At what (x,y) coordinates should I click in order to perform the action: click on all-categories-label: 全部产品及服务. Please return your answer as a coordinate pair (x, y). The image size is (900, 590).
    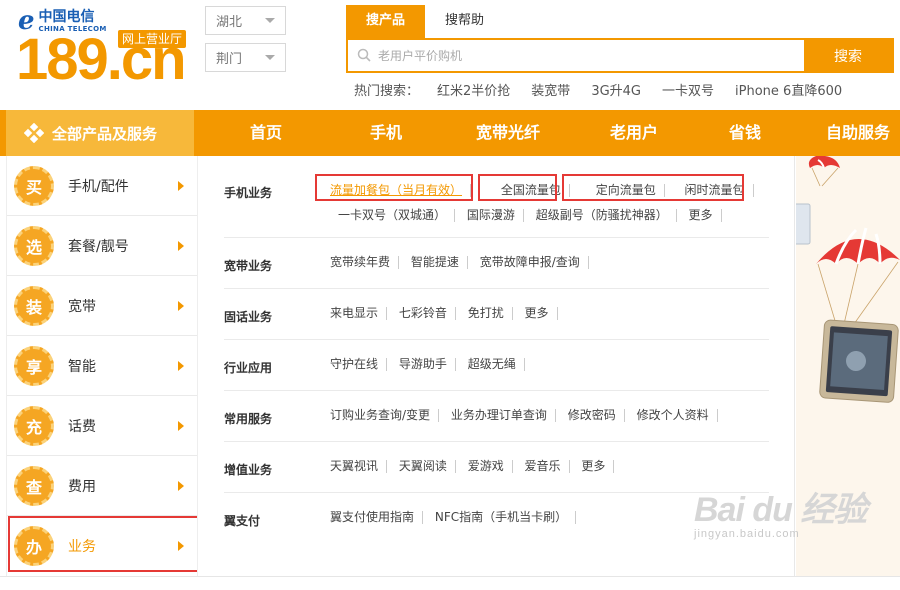
    Looking at the image, I should click on (105, 133).